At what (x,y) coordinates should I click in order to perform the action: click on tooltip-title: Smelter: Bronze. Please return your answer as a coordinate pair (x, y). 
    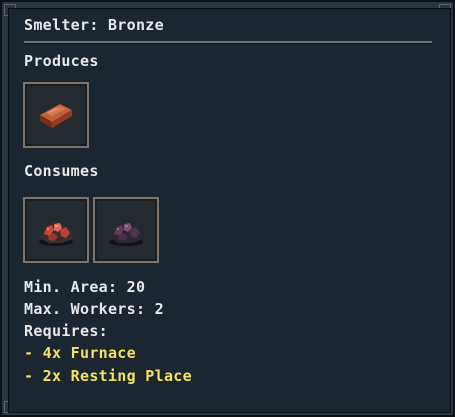
    Looking at the image, I should click on (94, 25).